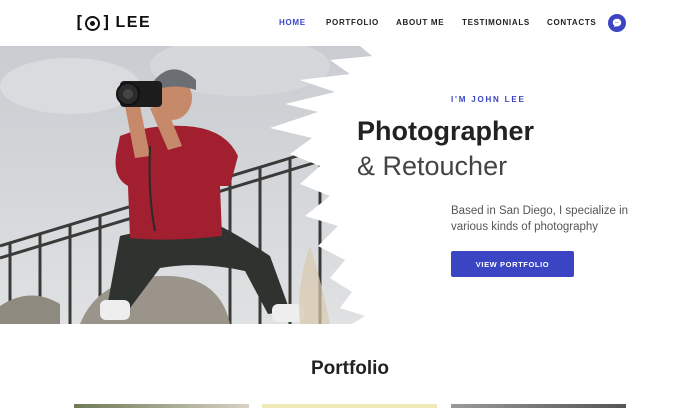 This screenshot has width=700, height=408. I want to click on messenger-icon, so click(617, 23).